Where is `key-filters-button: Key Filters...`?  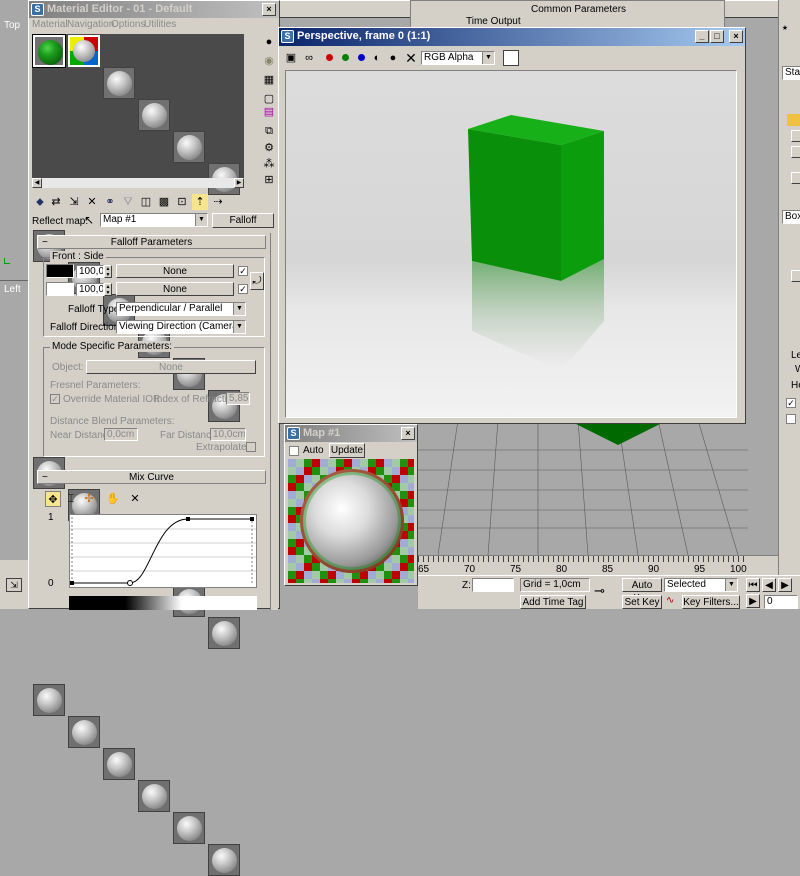
key-filters-button: Key Filters... is located at coordinates (711, 602).